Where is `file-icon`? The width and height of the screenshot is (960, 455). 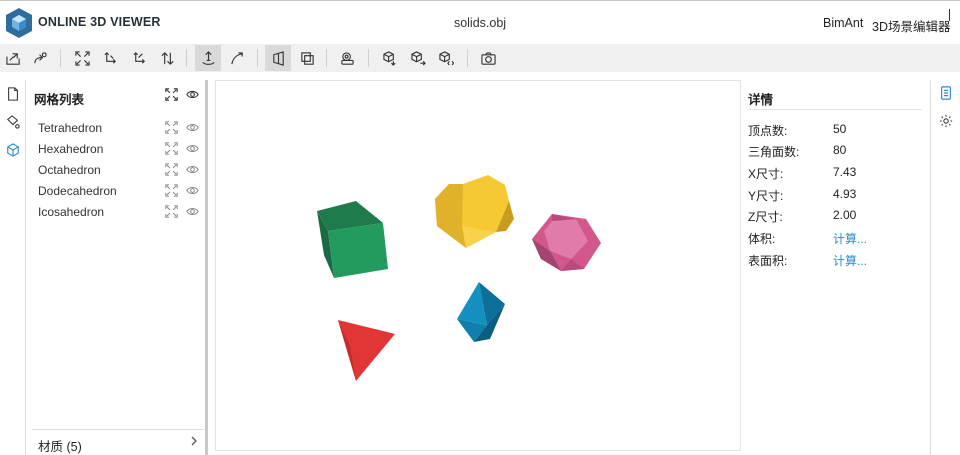 file-icon is located at coordinates (13, 94).